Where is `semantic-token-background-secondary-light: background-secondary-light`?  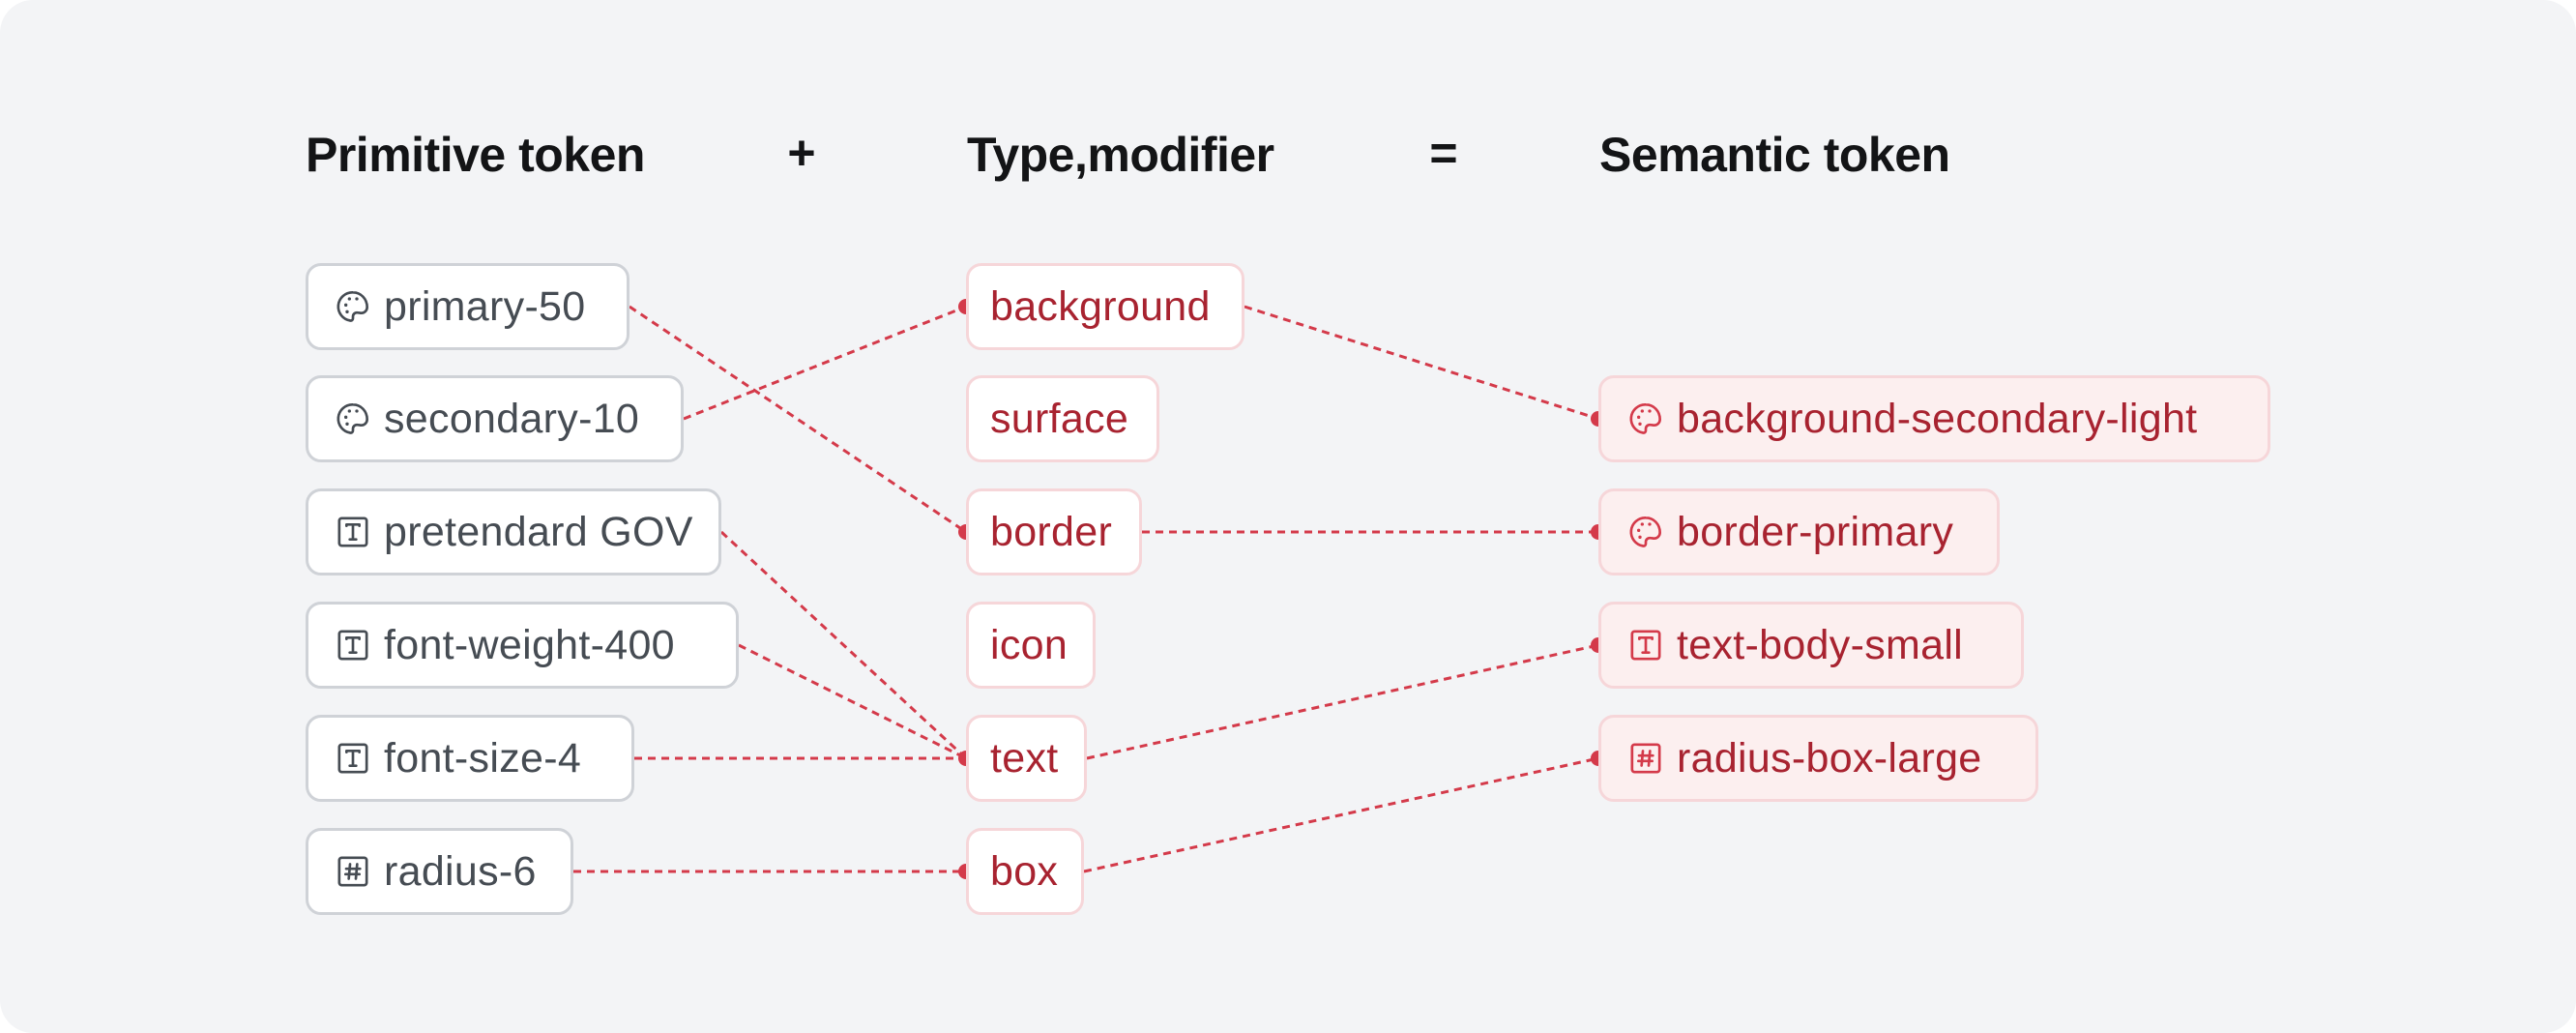
semantic-token-background-secondary-light: background-secondary-light is located at coordinates (1934, 418).